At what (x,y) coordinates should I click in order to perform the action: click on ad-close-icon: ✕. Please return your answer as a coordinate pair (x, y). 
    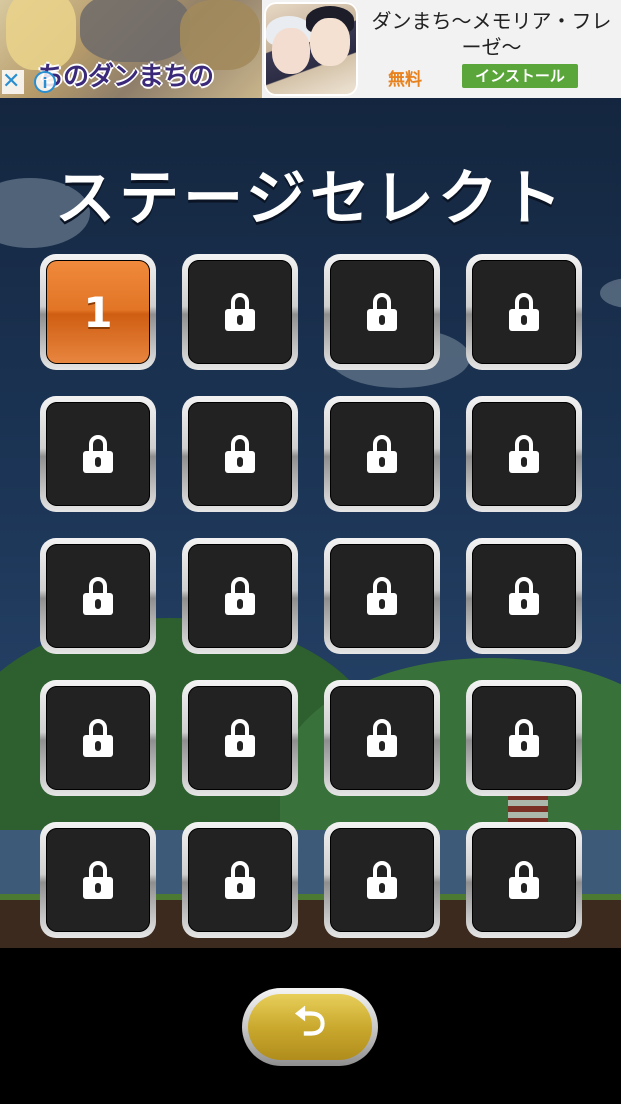
    Looking at the image, I should click on (13, 82).